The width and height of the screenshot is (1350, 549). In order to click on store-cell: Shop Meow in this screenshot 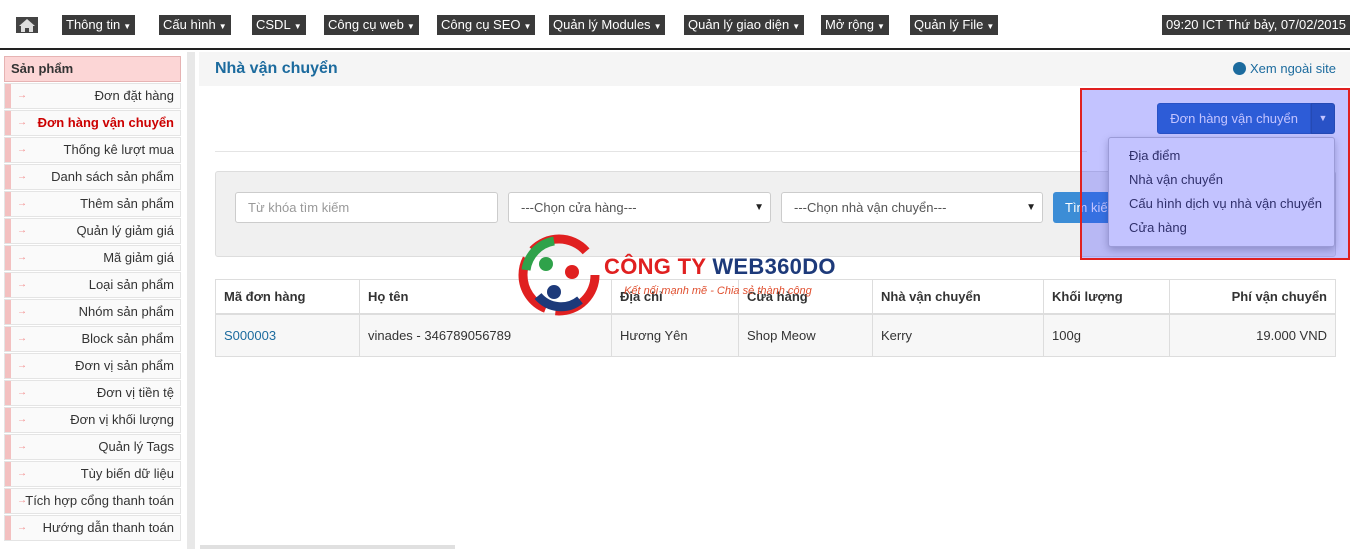, I will do `click(805, 335)`.